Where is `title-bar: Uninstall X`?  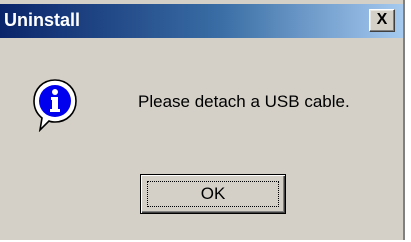
title-bar: Uninstall X is located at coordinates (201, 21).